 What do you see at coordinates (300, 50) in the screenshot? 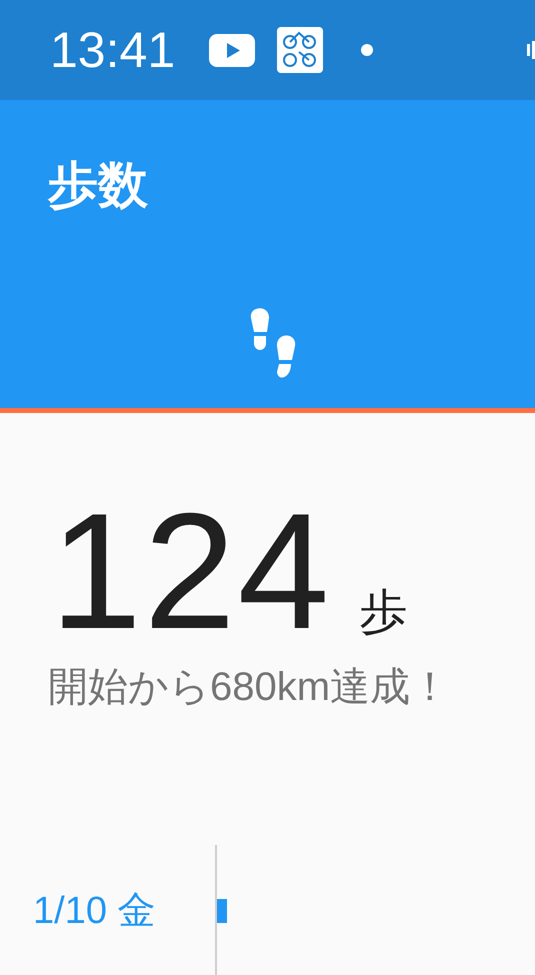
I see `bicycles-icon` at bounding box center [300, 50].